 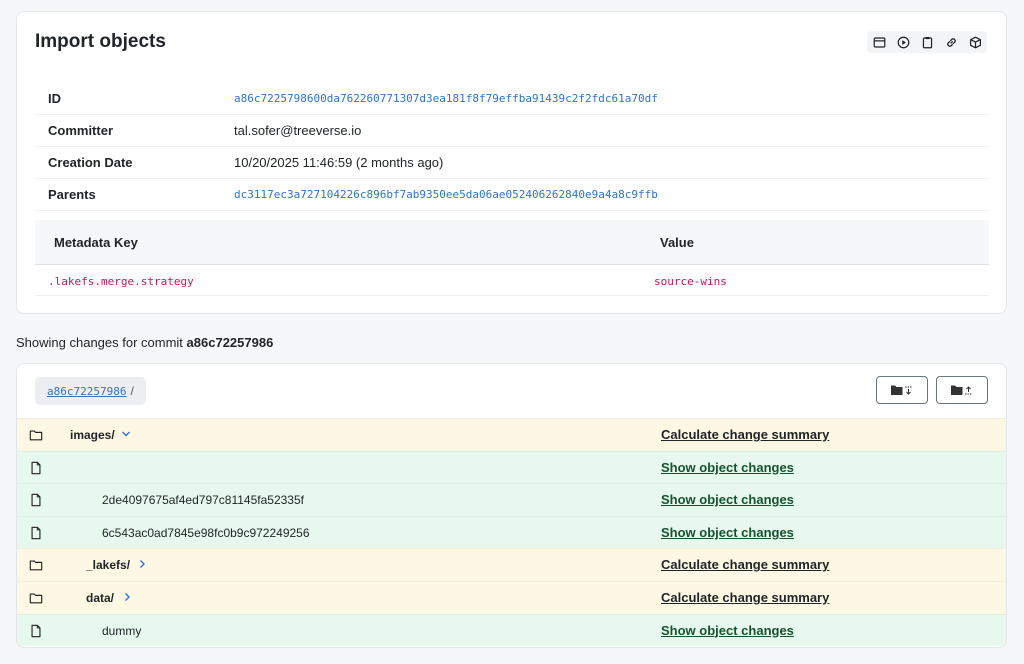 I want to click on folder-expand-icon, so click(x=901, y=390).